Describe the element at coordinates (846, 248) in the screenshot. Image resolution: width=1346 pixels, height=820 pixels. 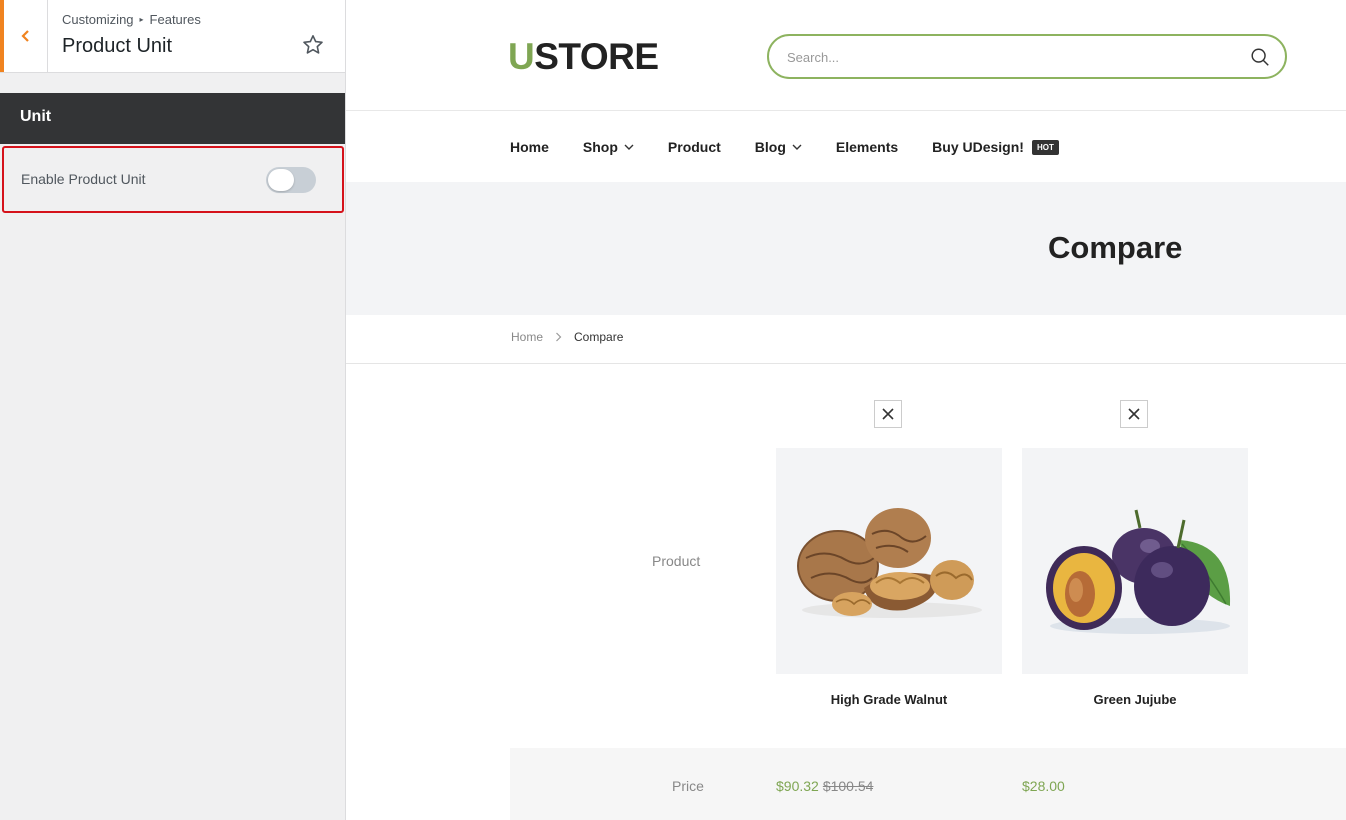
I see `page-title-banner: Compare` at that location.